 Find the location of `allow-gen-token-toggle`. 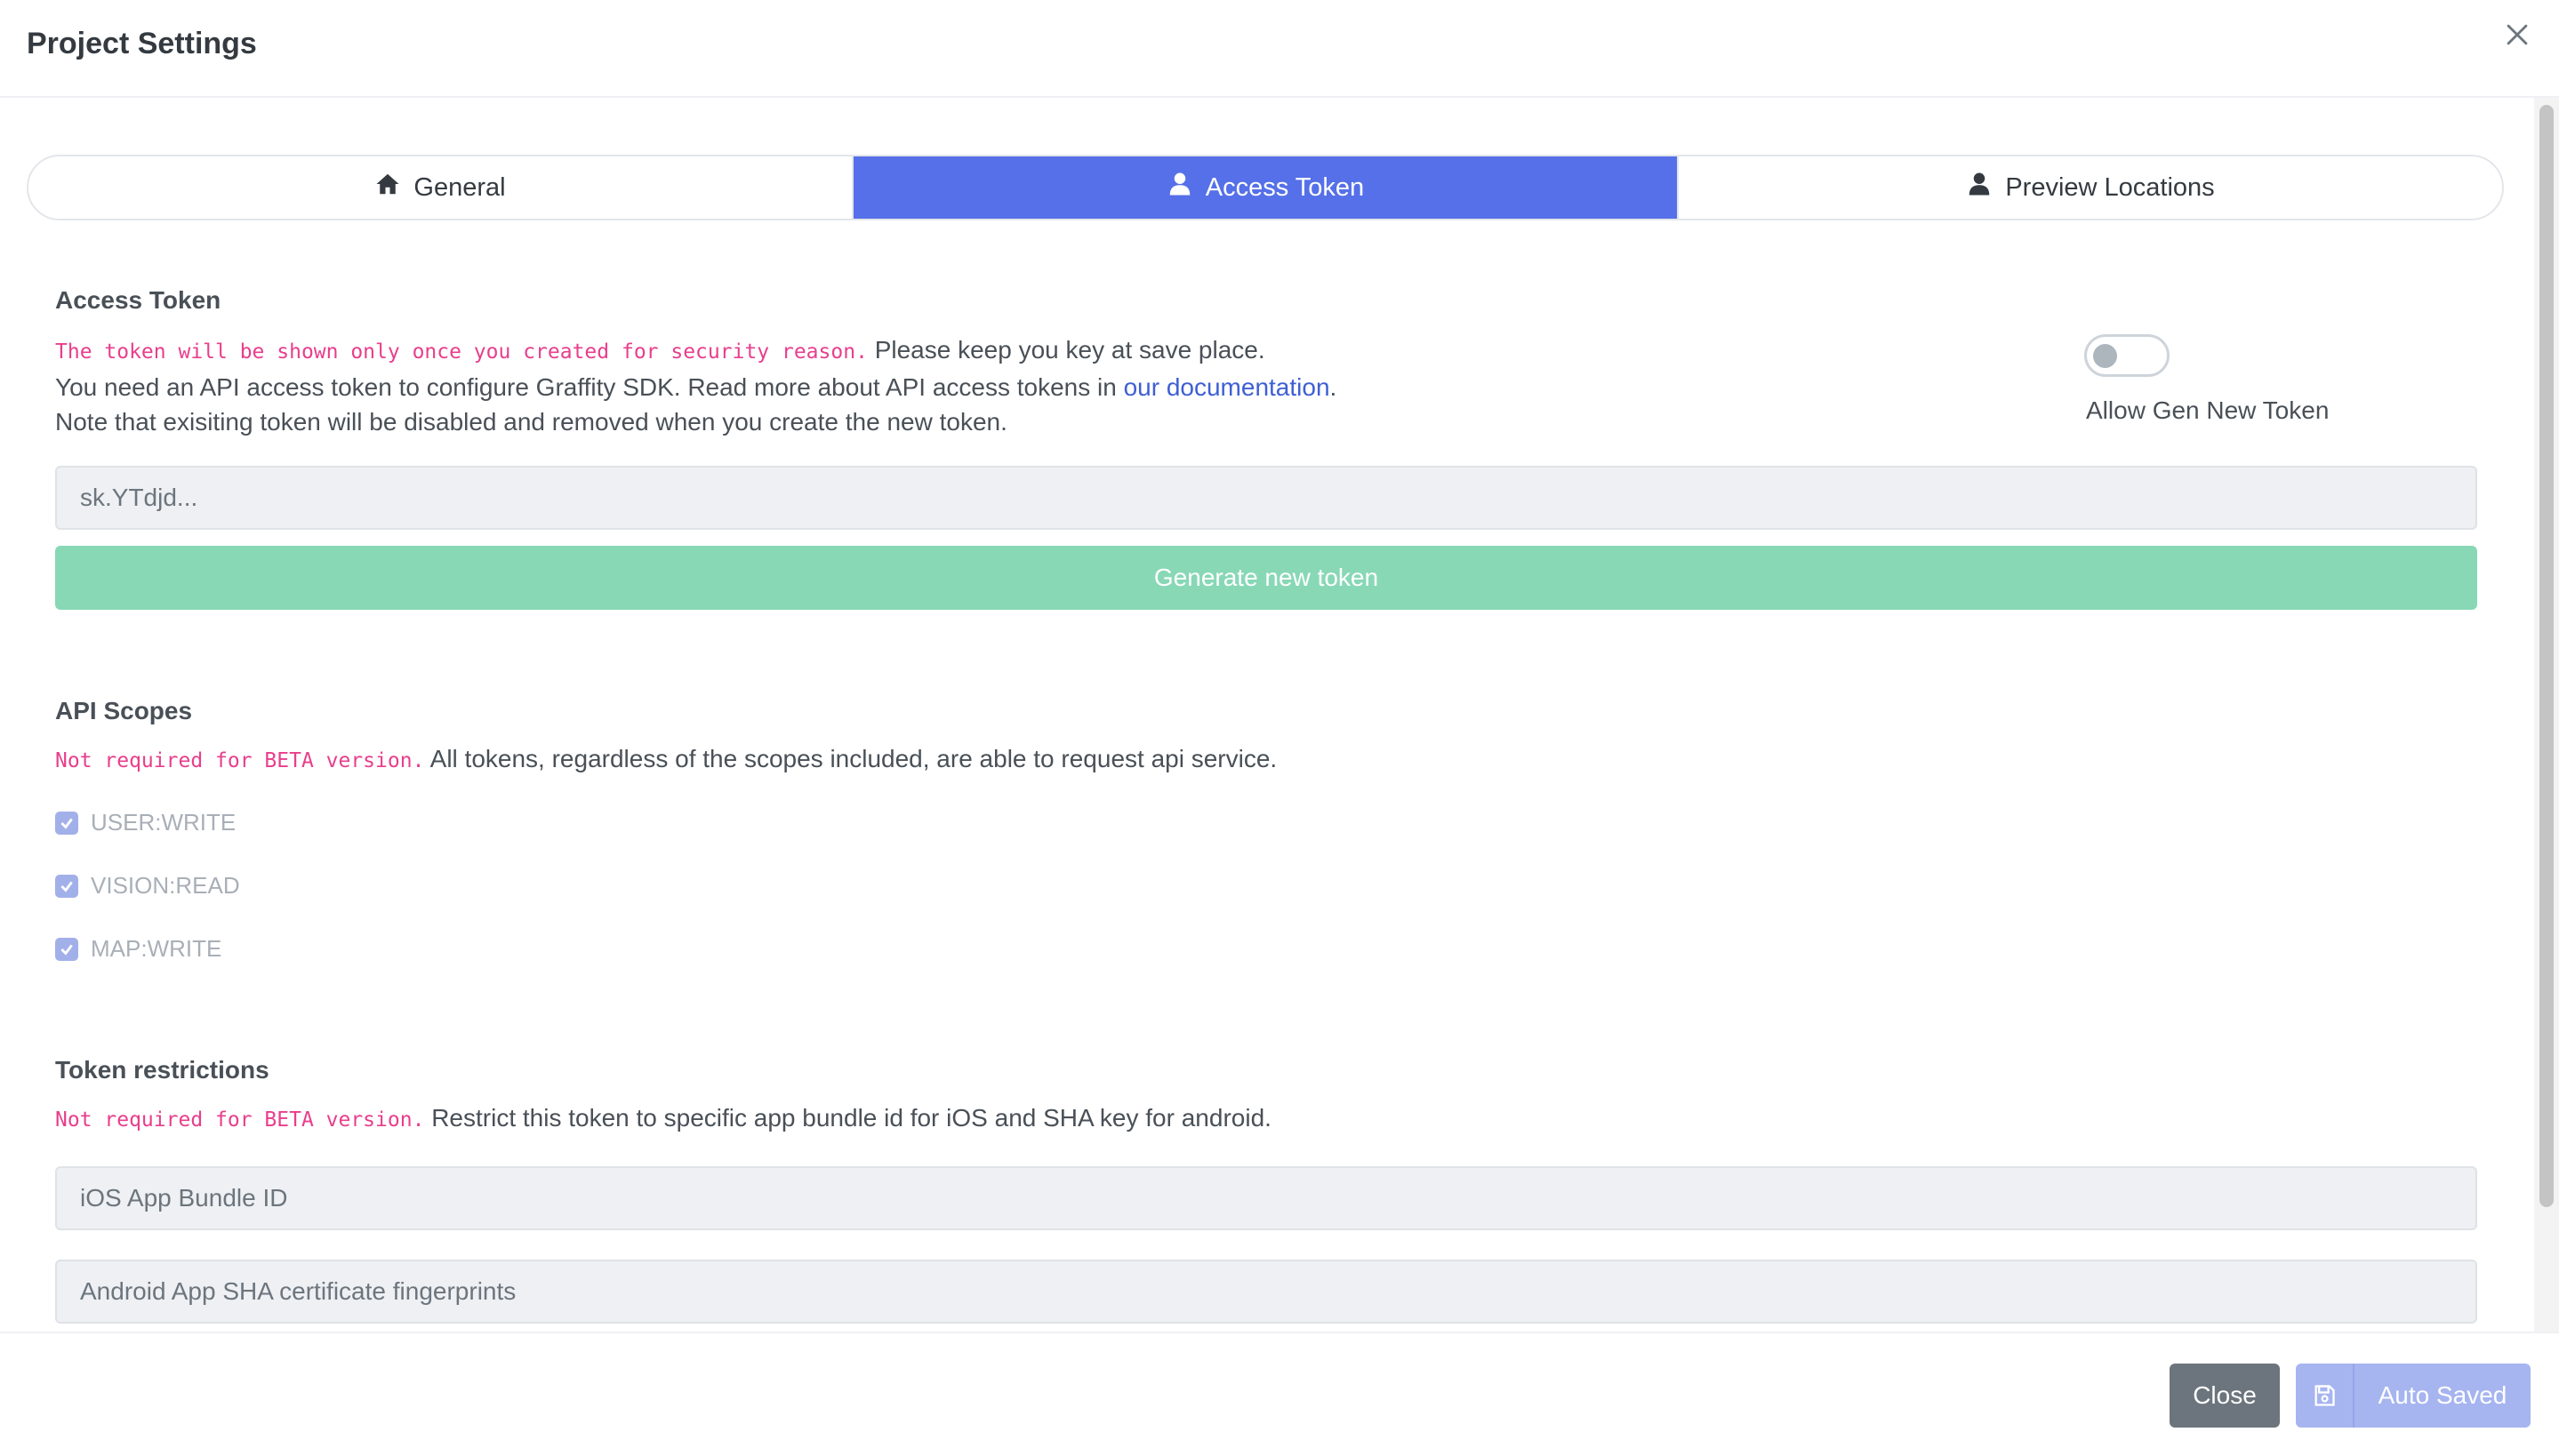

allow-gen-token-toggle is located at coordinates (2127, 355).